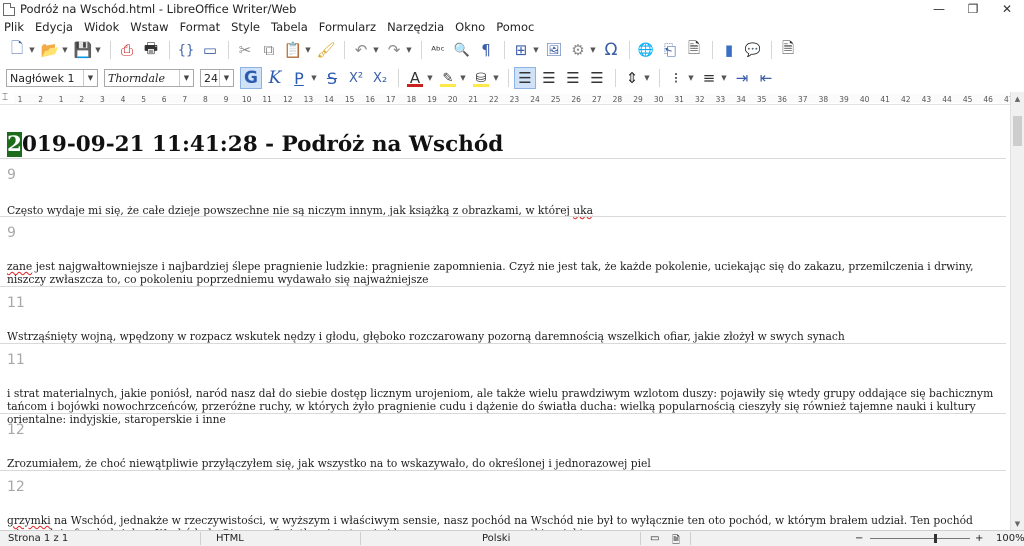  Describe the element at coordinates (521, 50) in the screenshot. I see `insert-table-icon: ⊞` at that location.